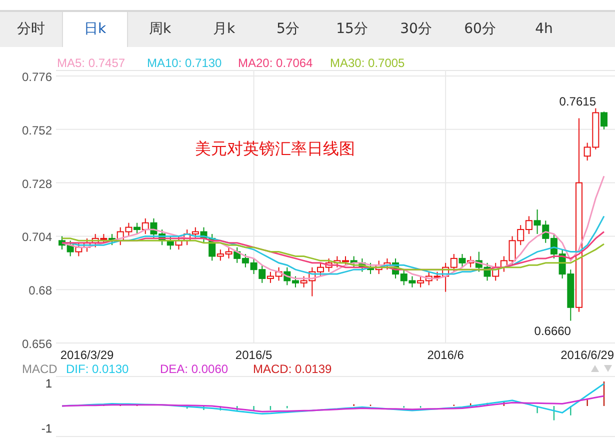  I want to click on price-annotation: 0.6660, so click(552, 331).